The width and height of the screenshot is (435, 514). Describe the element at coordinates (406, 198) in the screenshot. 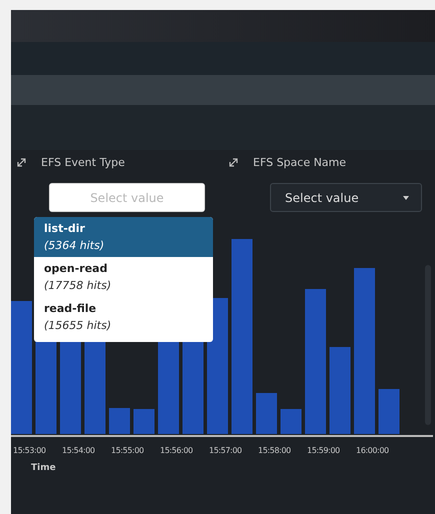

I see `caret-icon` at that location.